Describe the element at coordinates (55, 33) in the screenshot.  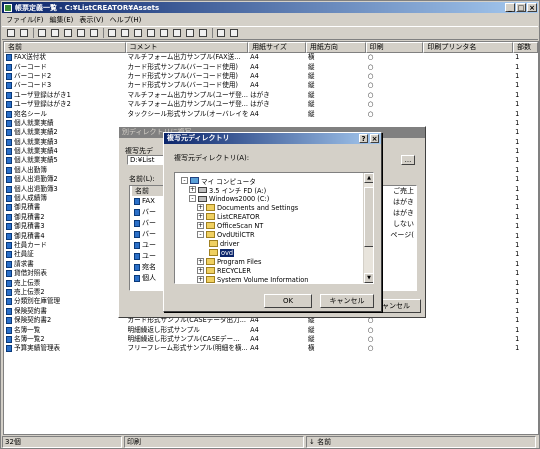
I see `delete-icon` at that location.